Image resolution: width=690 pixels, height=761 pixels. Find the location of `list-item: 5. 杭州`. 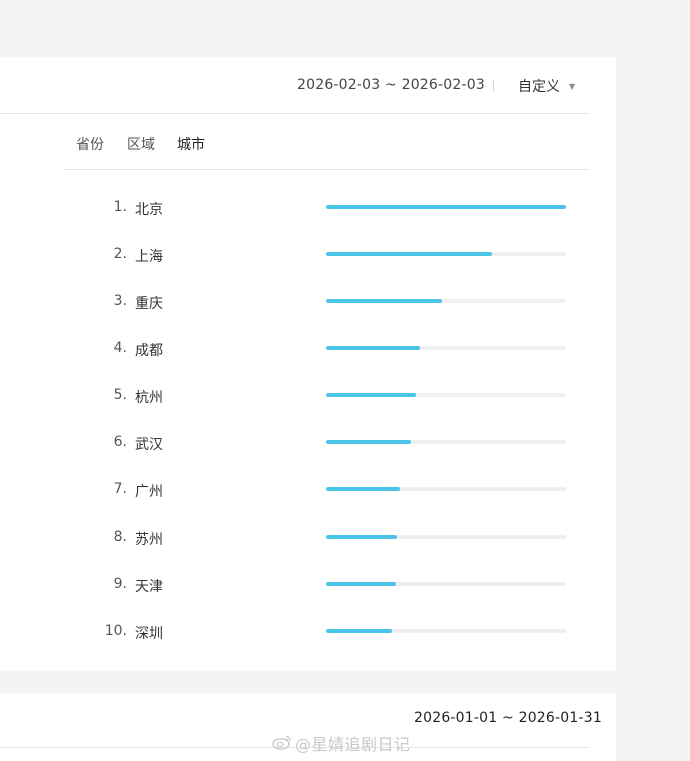

list-item: 5. 杭州 is located at coordinates (308, 397).